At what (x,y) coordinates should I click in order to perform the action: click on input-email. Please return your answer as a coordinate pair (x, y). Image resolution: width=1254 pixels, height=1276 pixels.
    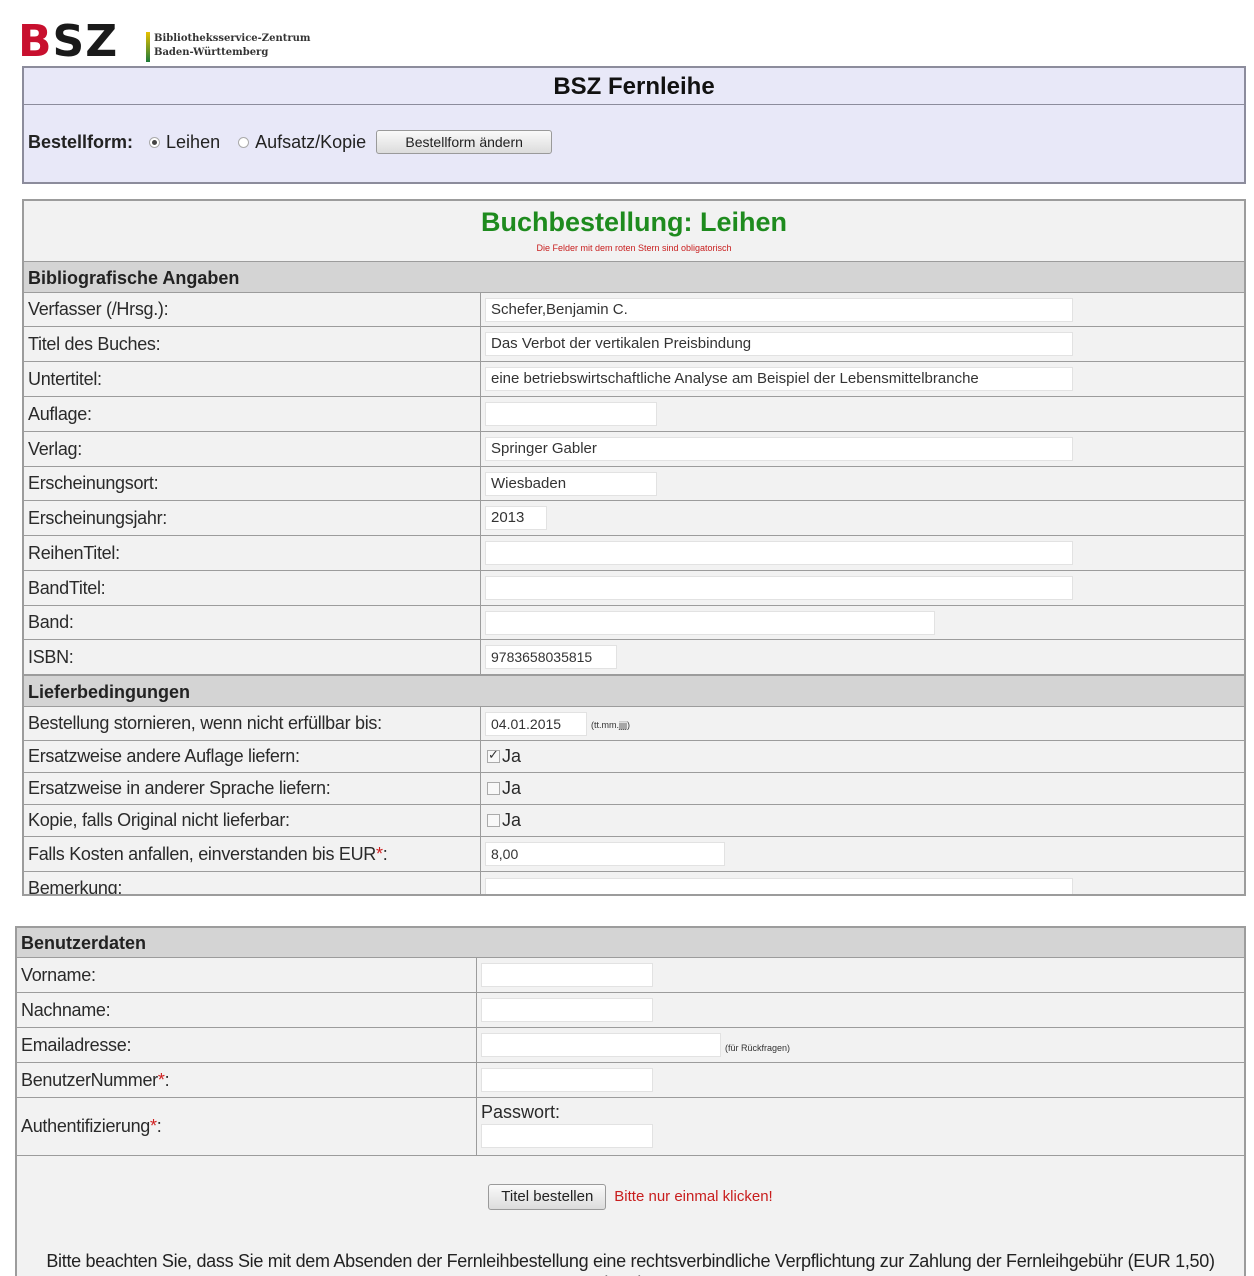
    Looking at the image, I should click on (601, 1045).